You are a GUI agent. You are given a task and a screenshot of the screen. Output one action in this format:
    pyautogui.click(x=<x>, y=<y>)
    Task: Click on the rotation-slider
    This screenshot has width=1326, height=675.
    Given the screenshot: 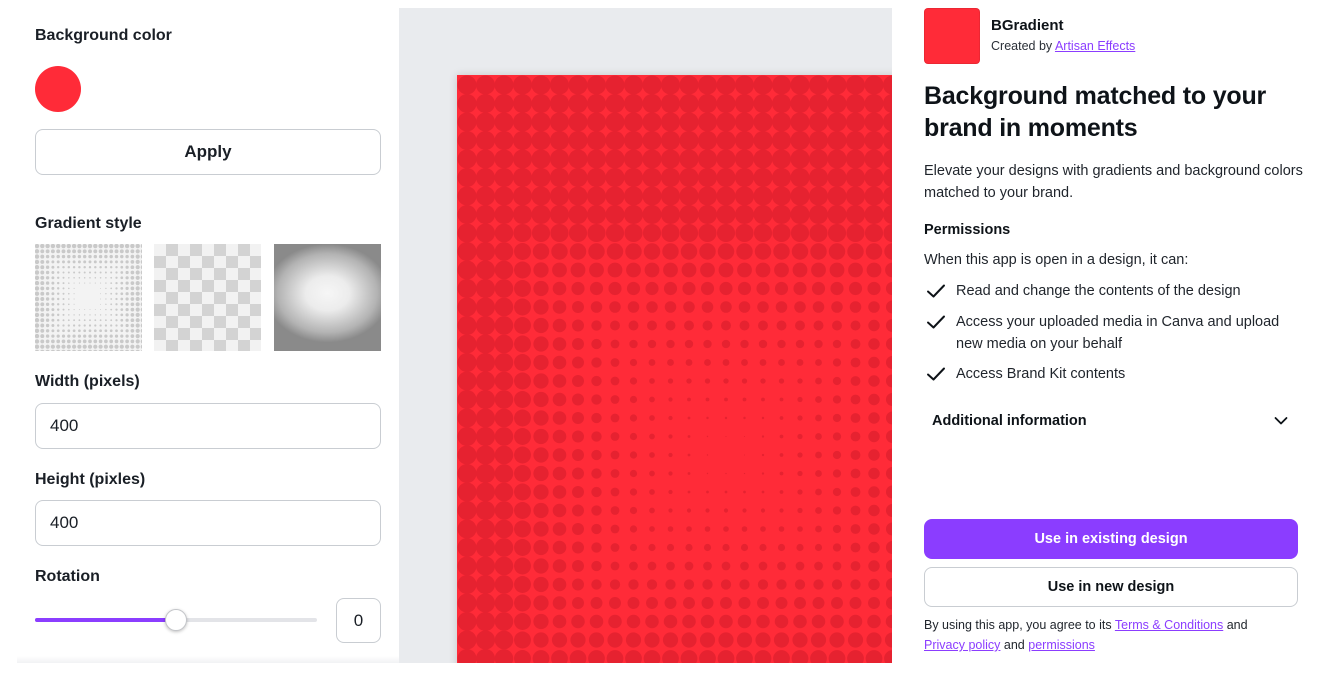 What is the action you would take?
    pyautogui.click(x=176, y=620)
    